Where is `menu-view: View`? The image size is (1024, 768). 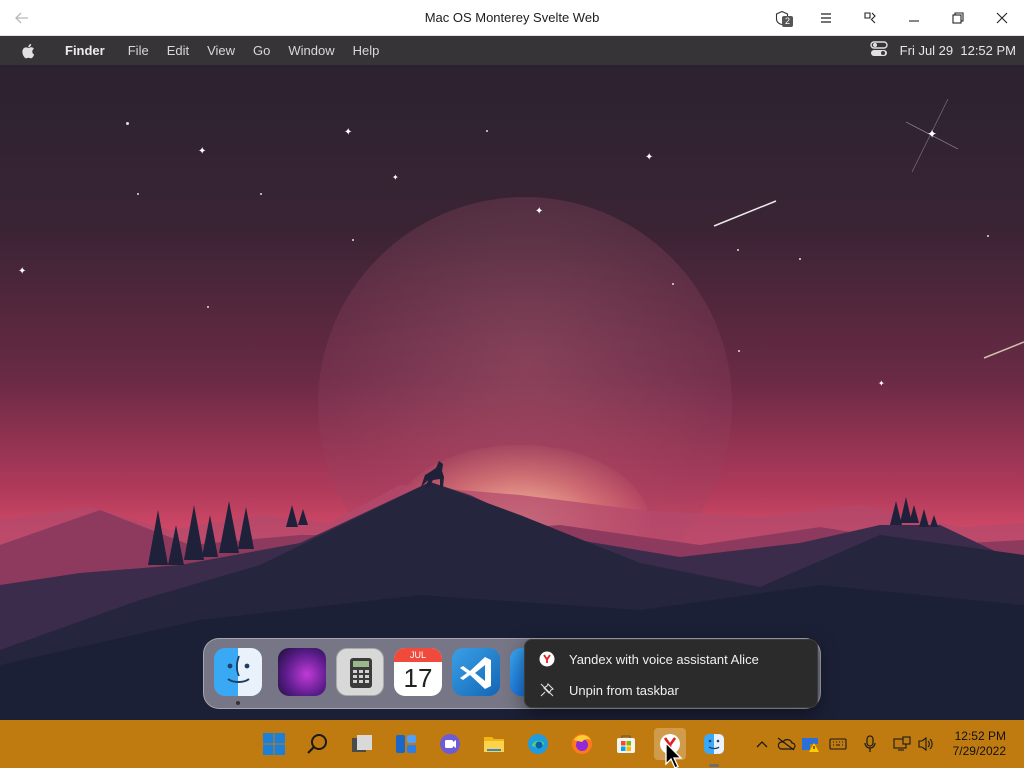
menu-view: View is located at coordinates (221, 50).